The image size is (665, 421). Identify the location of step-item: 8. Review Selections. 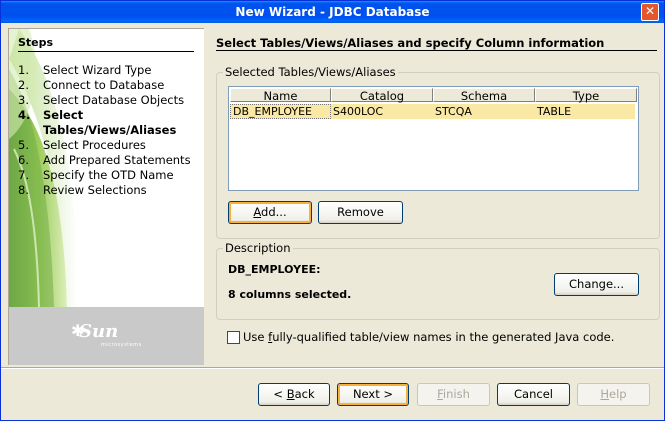
(109, 190).